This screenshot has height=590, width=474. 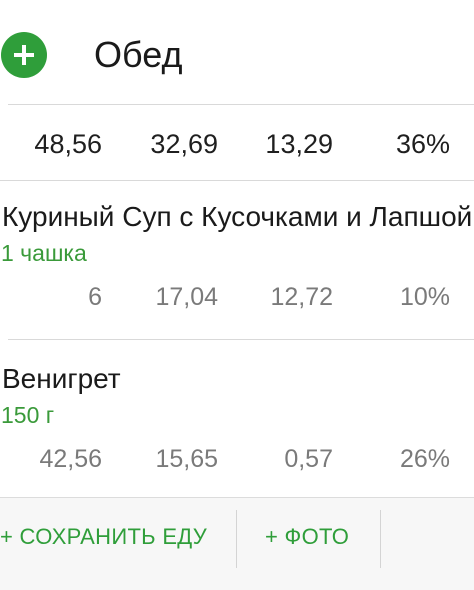 I want to click on total-value-3: 13,29, so click(x=299, y=144).